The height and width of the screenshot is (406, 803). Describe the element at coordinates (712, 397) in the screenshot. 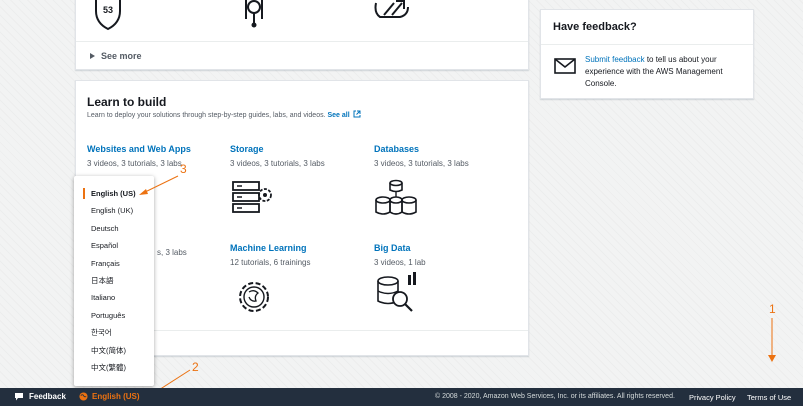

I see `privacy-policy-link: Privacy Policy` at that location.